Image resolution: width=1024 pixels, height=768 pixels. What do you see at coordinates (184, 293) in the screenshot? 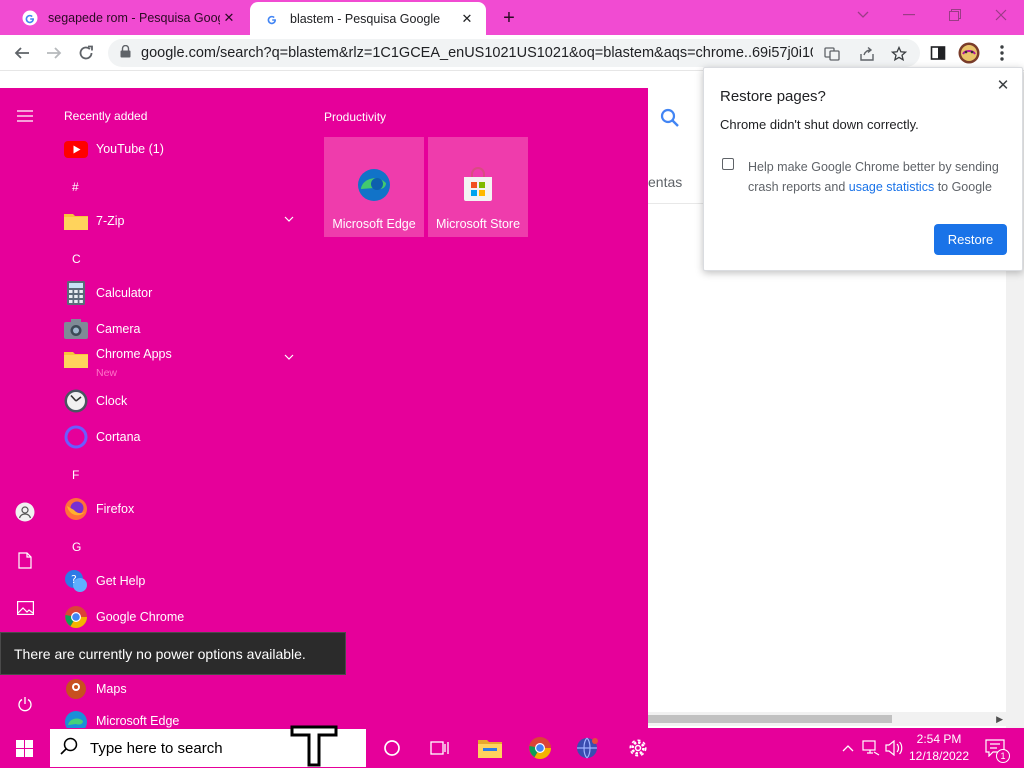
I see `app-calculator: Calculator` at bounding box center [184, 293].